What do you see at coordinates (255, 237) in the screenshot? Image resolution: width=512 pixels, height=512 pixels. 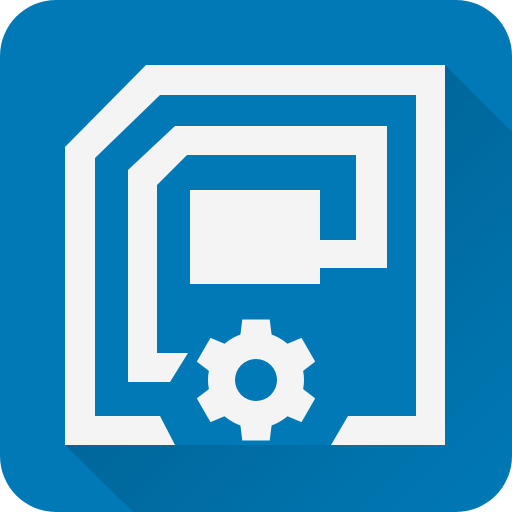 I see `chip-contact-pad` at bounding box center [255, 237].